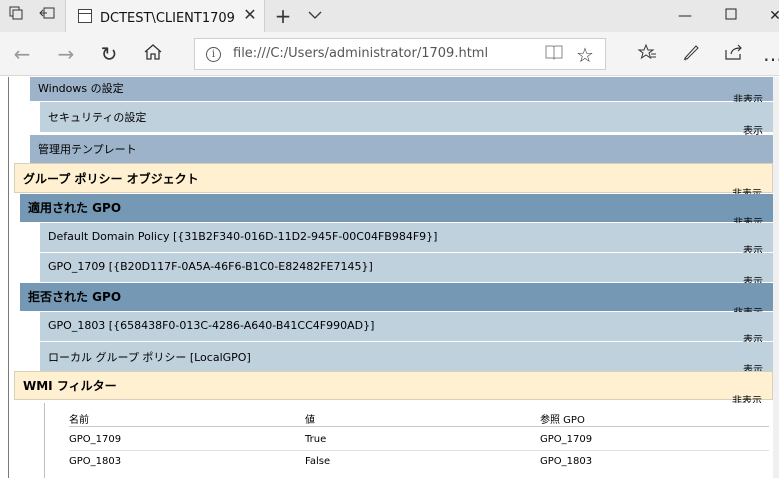 This screenshot has height=478, width=779. What do you see at coordinates (97, 117) in the screenshot?
I see `security-settings-label: セキュリティの設定` at bounding box center [97, 117].